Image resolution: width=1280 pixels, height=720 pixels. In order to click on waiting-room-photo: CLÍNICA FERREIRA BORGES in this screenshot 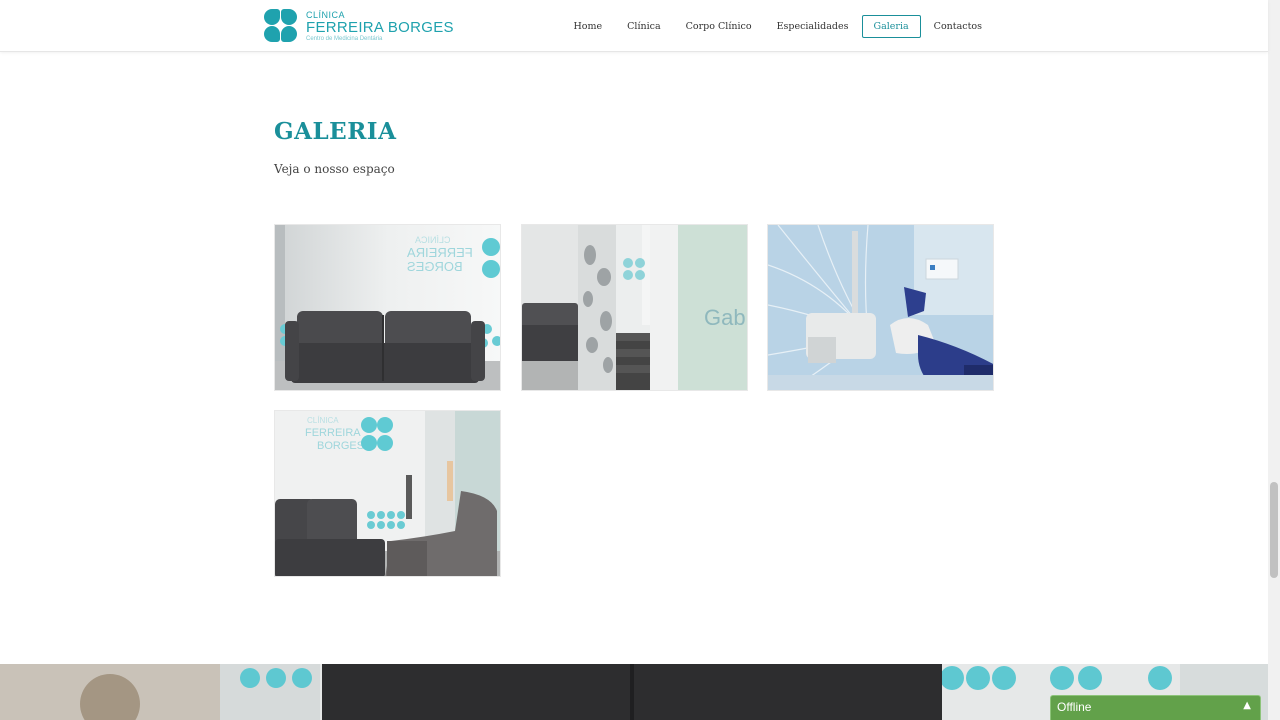, I will do `click(387, 307)`.